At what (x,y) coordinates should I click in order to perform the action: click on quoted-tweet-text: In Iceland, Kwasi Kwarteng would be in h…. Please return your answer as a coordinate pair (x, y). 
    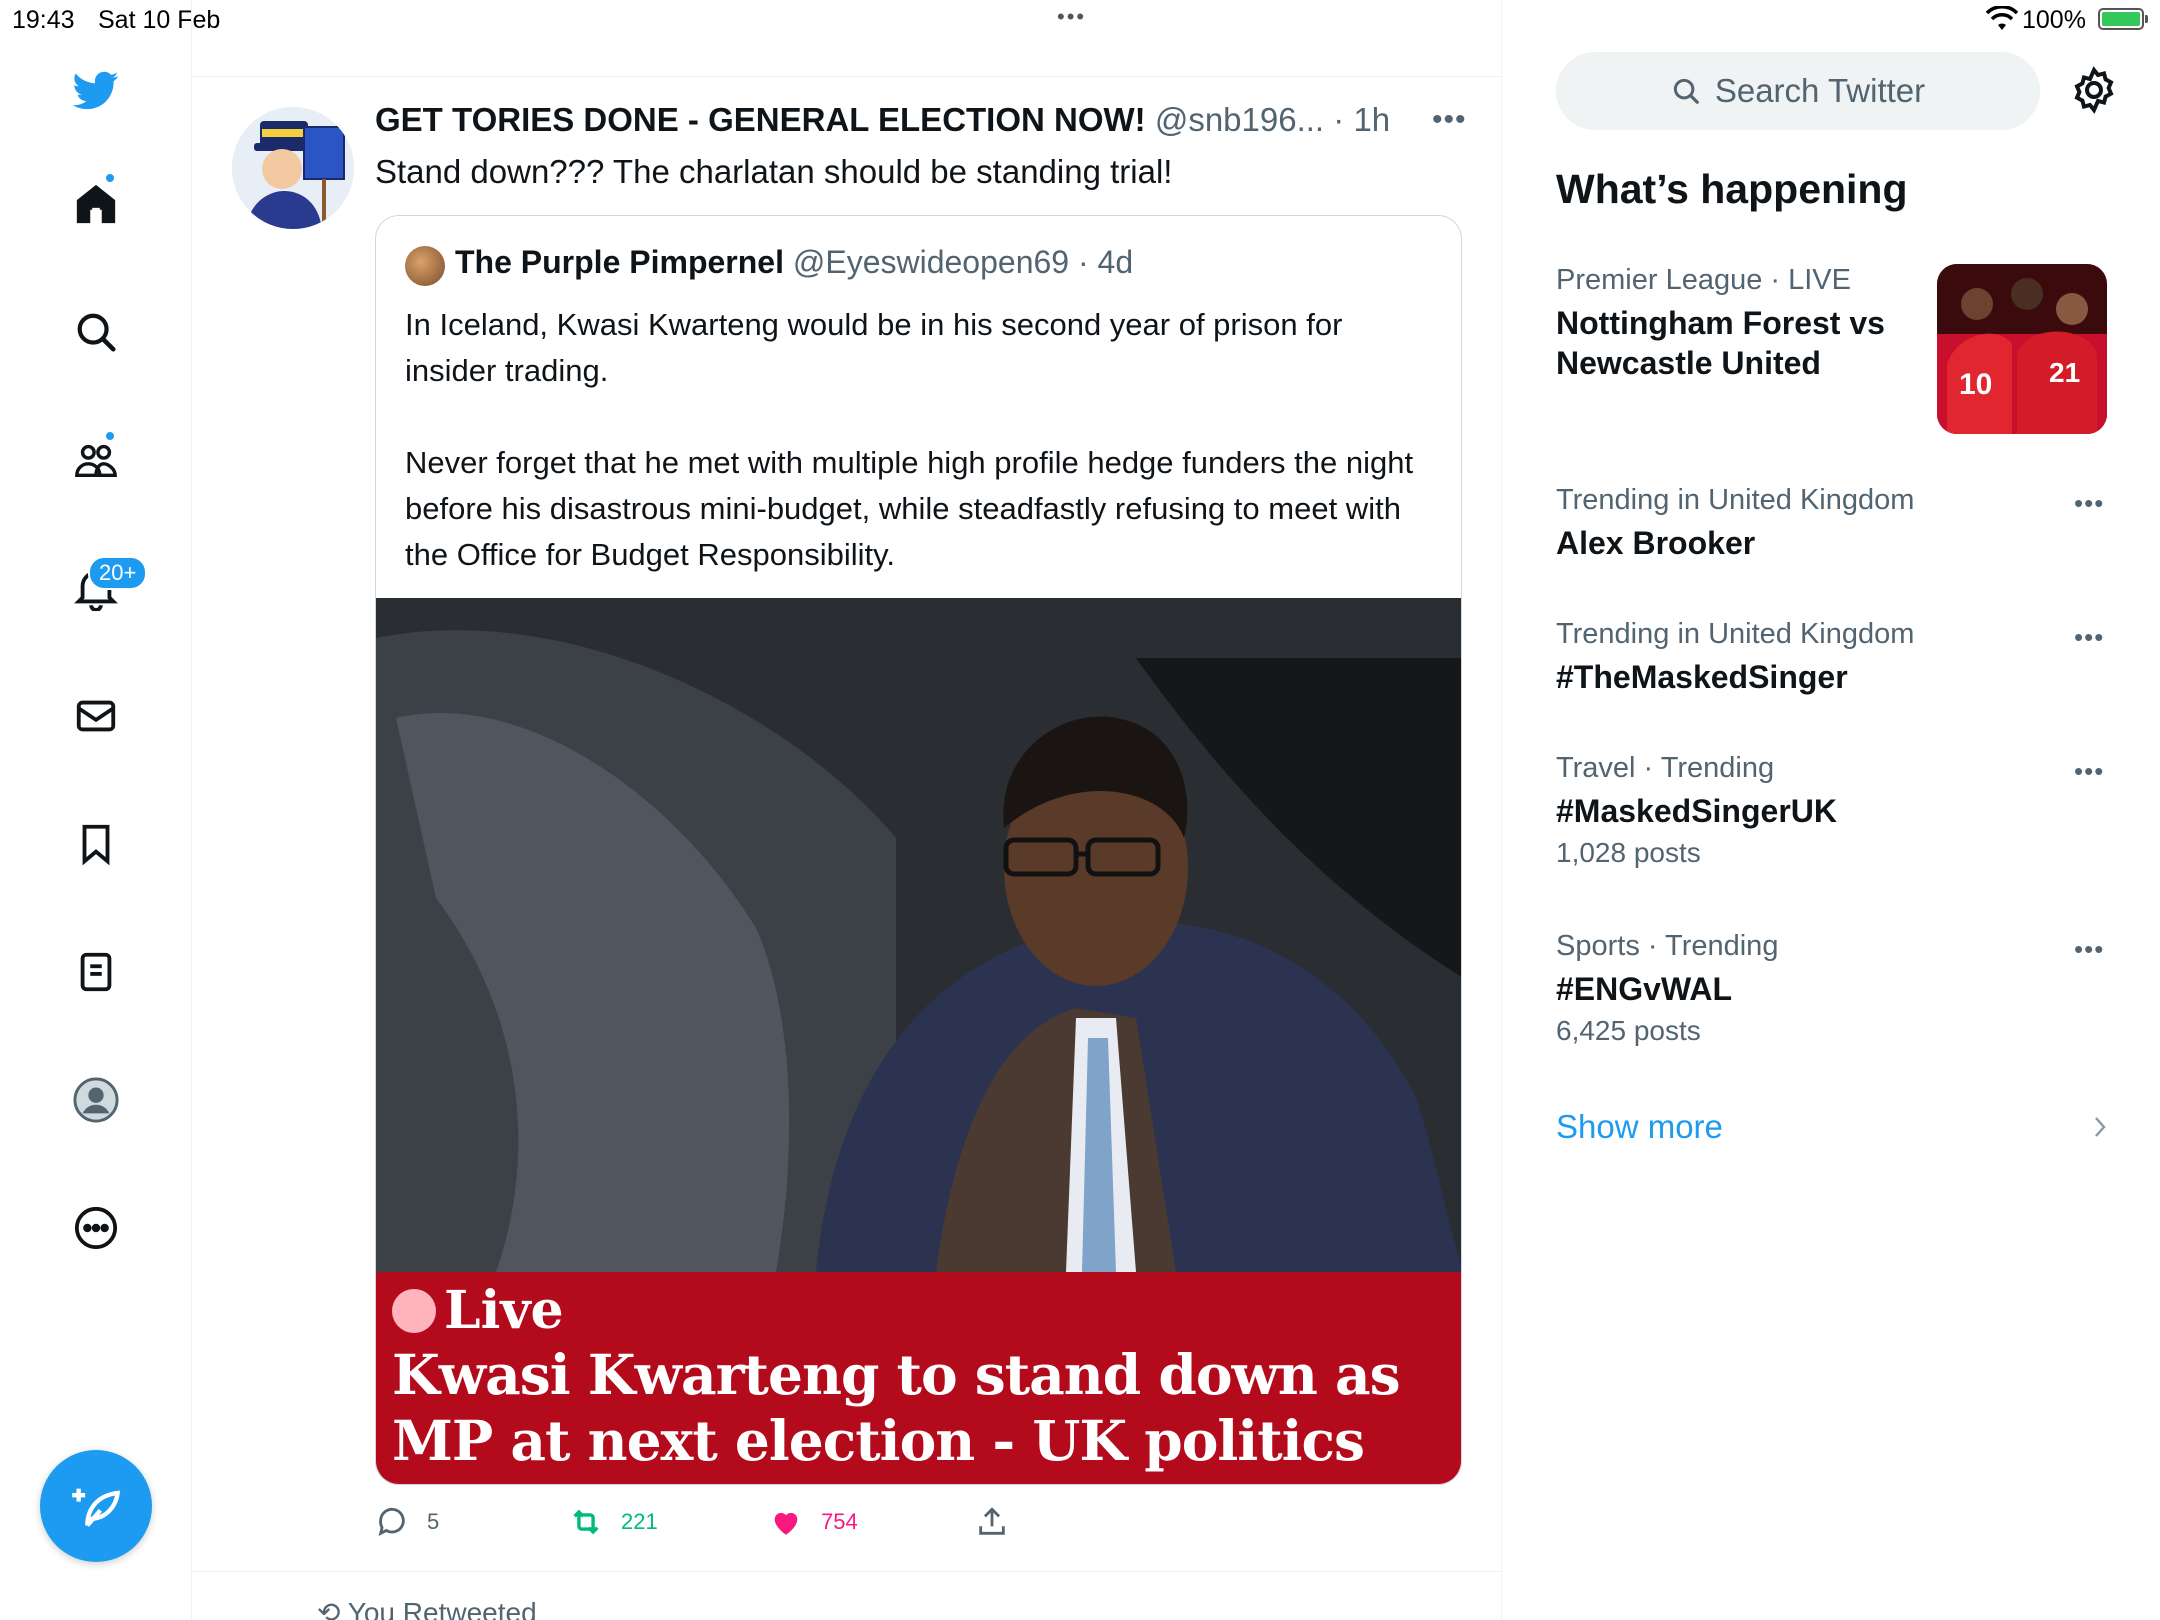
    Looking at the image, I should click on (909, 439).